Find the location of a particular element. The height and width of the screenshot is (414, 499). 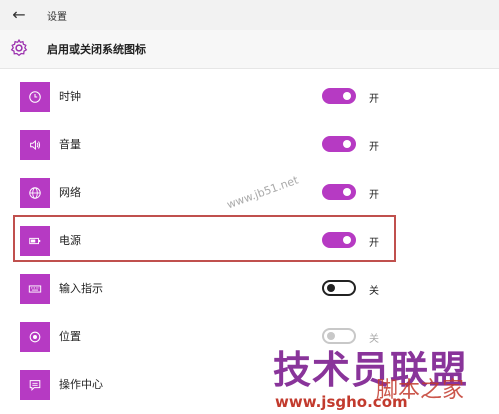

item-label: 输入指示 is located at coordinates (81, 288).